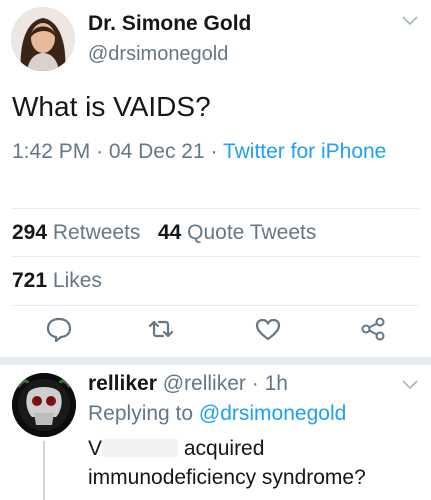 The height and width of the screenshot is (500, 431). Describe the element at coordinates (30, 280) in the screenshot. I see `likes-count: 721` at that location.